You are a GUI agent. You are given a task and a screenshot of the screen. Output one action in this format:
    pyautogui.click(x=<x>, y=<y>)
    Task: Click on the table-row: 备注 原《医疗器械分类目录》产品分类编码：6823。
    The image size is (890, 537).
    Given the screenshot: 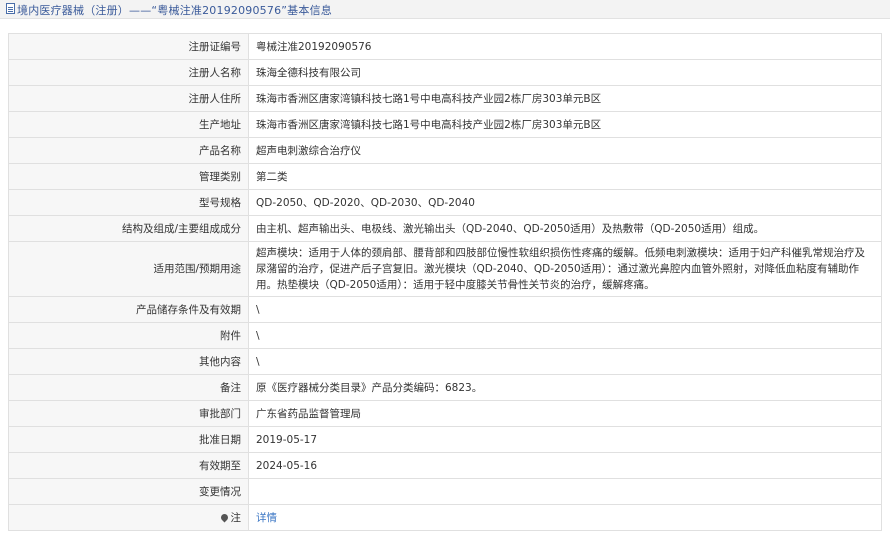 What is the action you would take?
    pyautogui.click(x=445, y=387)
    